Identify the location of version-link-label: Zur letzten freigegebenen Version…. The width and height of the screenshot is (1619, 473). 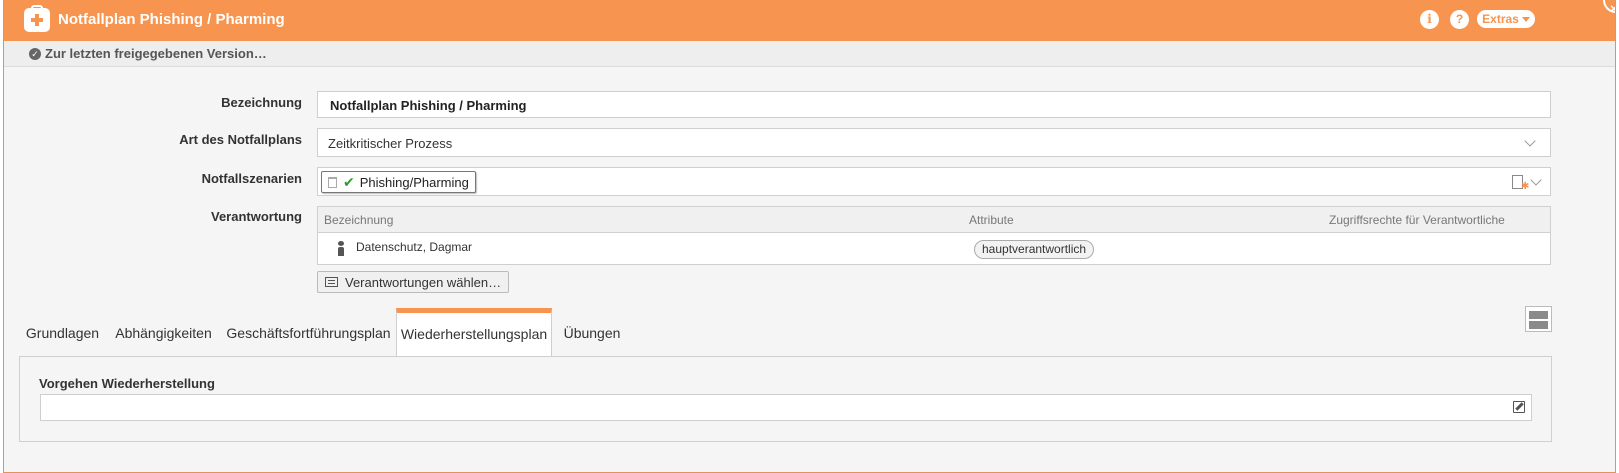
(156, 53).